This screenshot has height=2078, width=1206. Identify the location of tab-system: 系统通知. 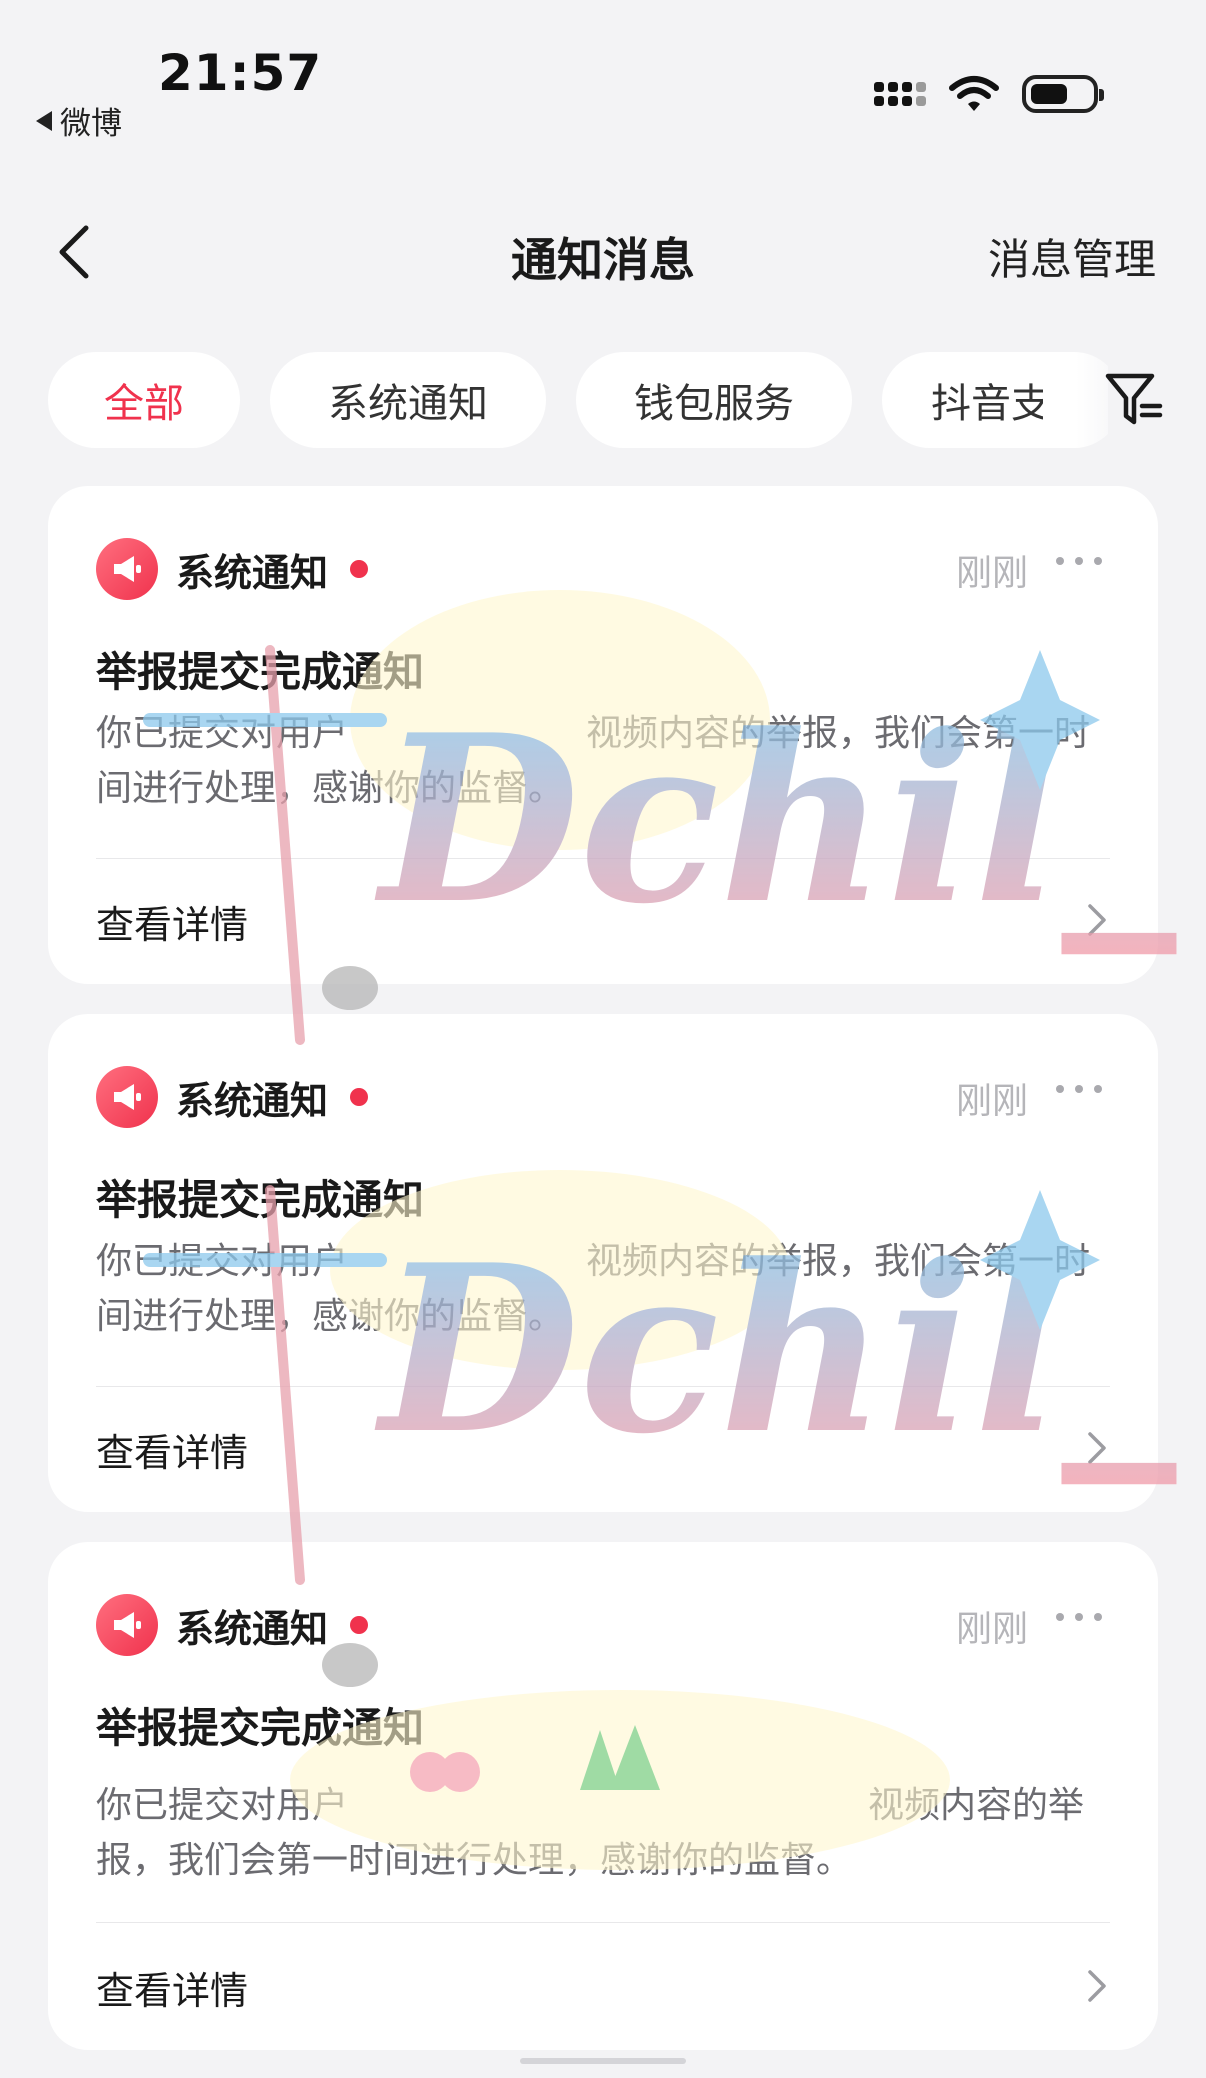
(408, 400).